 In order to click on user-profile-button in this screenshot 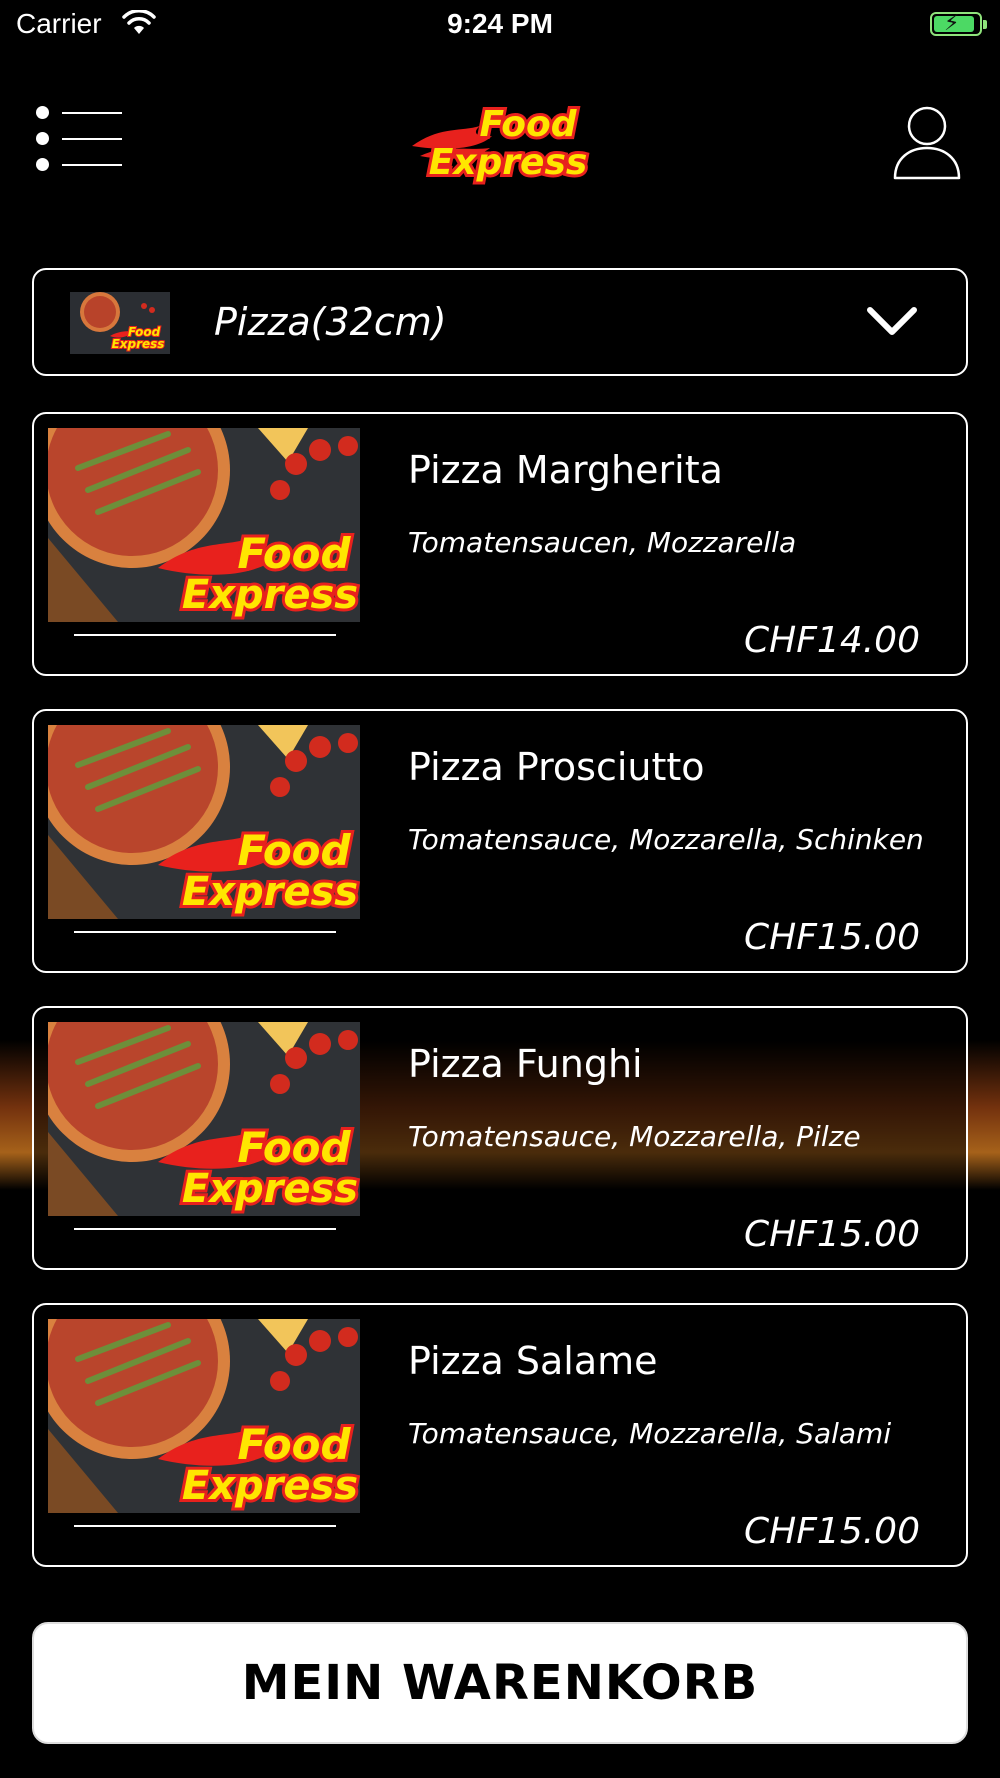, I will do `click(927, 142)`.